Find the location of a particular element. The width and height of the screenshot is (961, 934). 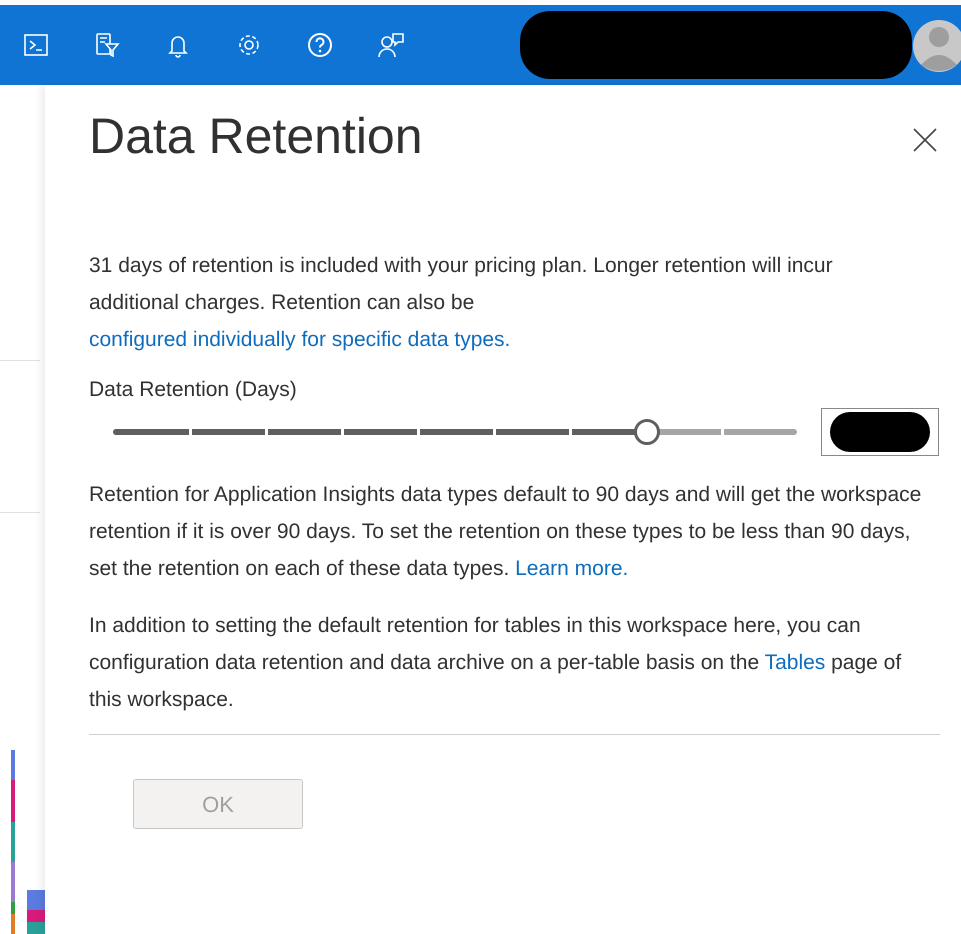

note-paragraph: Retention for Application Insights data types default to 90 days and will get the workspace retention if it is over 90 days. To set the retention on these types to be less than 90 days, set the retention on each of these data types. Learn more. is located at coordinates (505, 532).